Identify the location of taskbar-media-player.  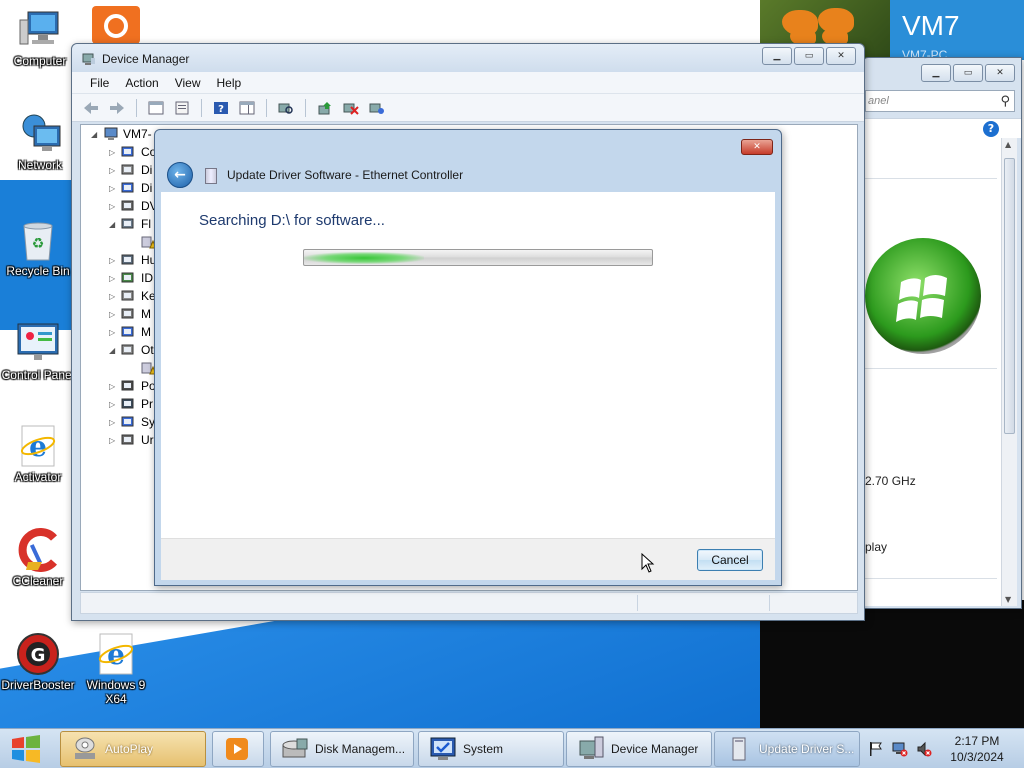
(238, 749).